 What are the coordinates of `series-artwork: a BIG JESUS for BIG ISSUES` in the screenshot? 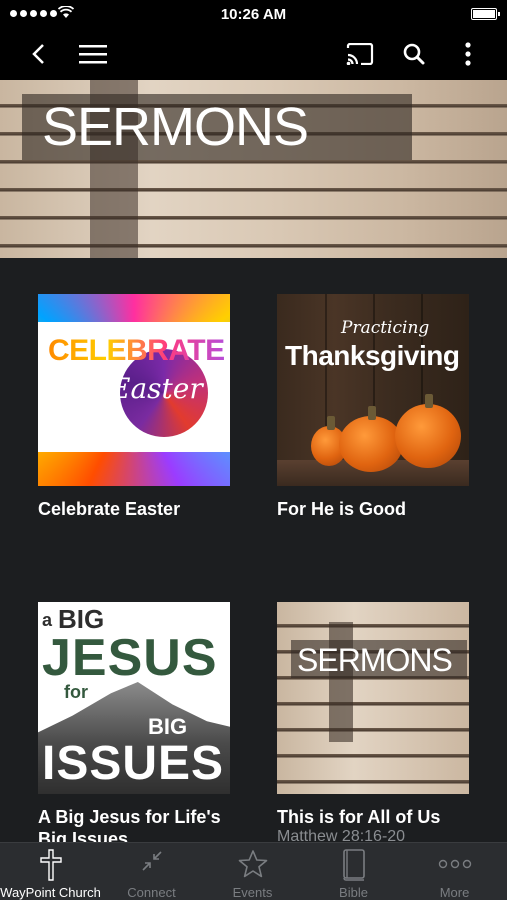 It's located at (134, 698).